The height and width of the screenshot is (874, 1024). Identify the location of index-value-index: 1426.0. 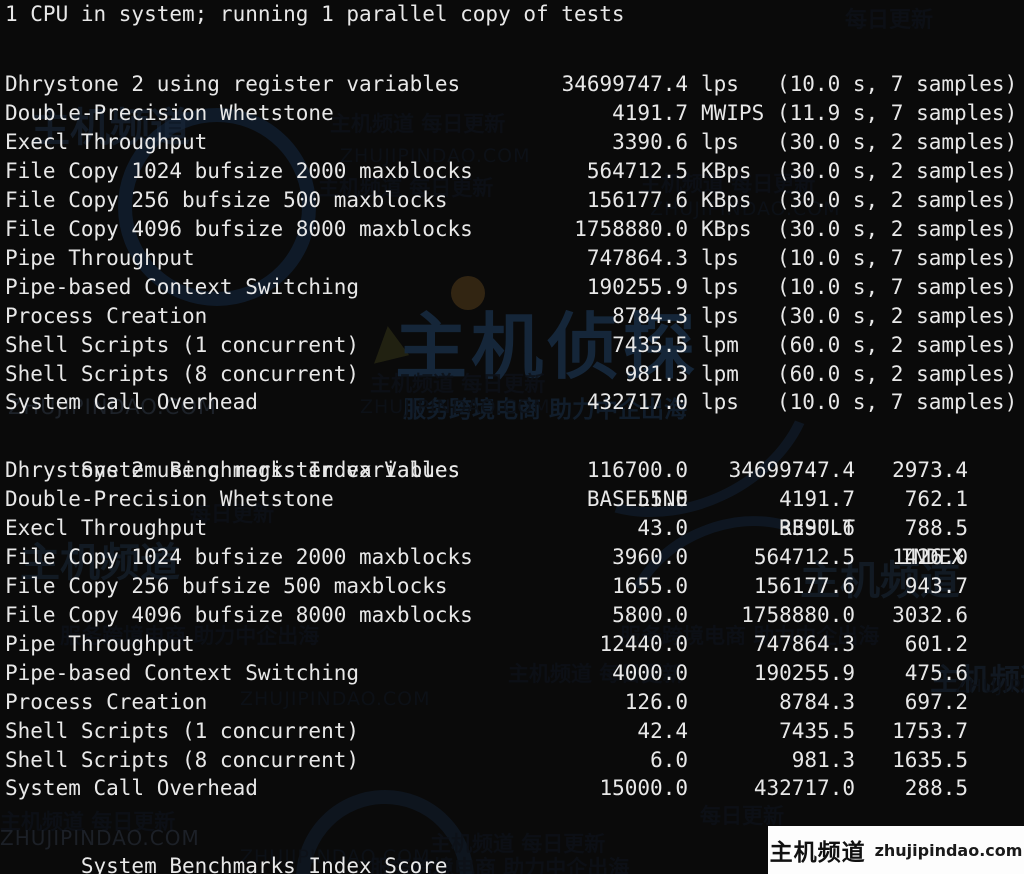
(930, 556).